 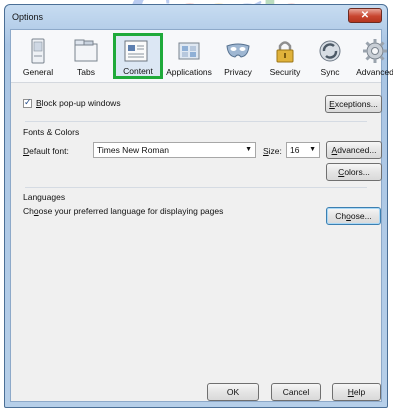 I want to click on pane-content: Content, so click(x=138, y=56).